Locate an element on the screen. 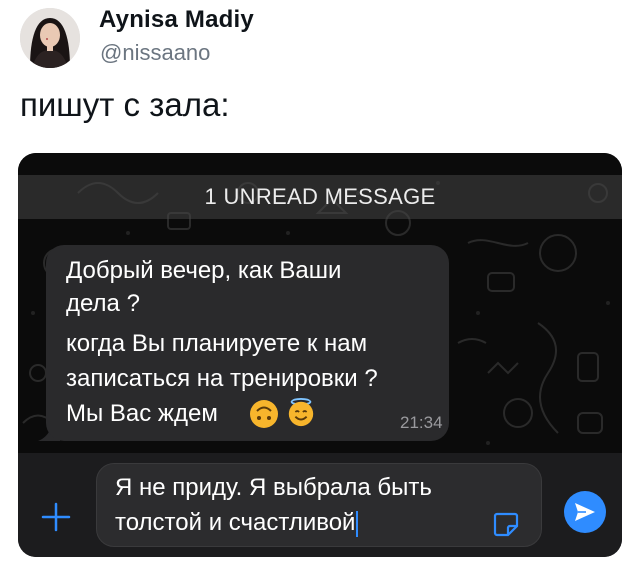 The image size is (640, 561). message-line: когда Вы планируете к нам is located at coordinates (217, 343).